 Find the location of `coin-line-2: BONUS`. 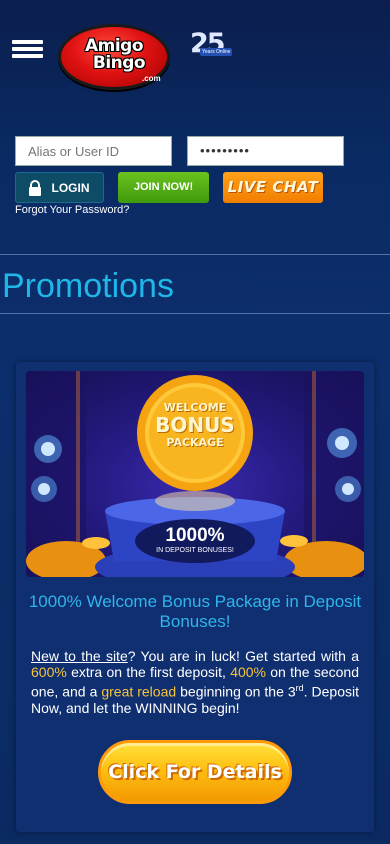

coin-line-2: BONUS is located at coordinates (195, 425).